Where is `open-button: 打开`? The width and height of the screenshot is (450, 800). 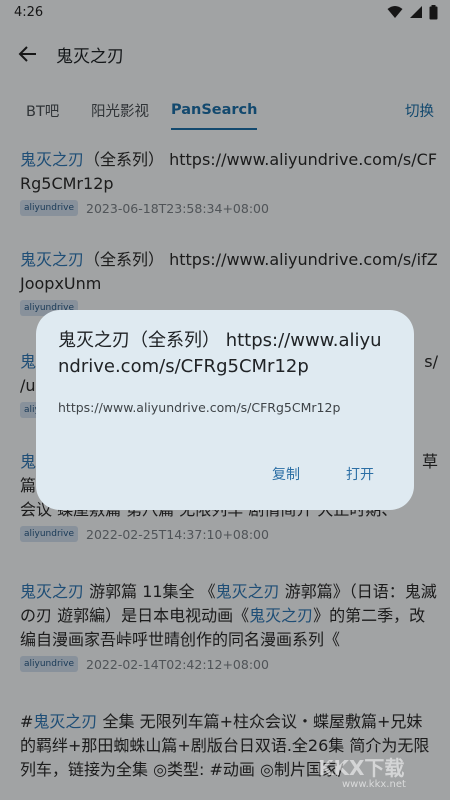 open-button: 打开 is located at coordinates (360, 474).